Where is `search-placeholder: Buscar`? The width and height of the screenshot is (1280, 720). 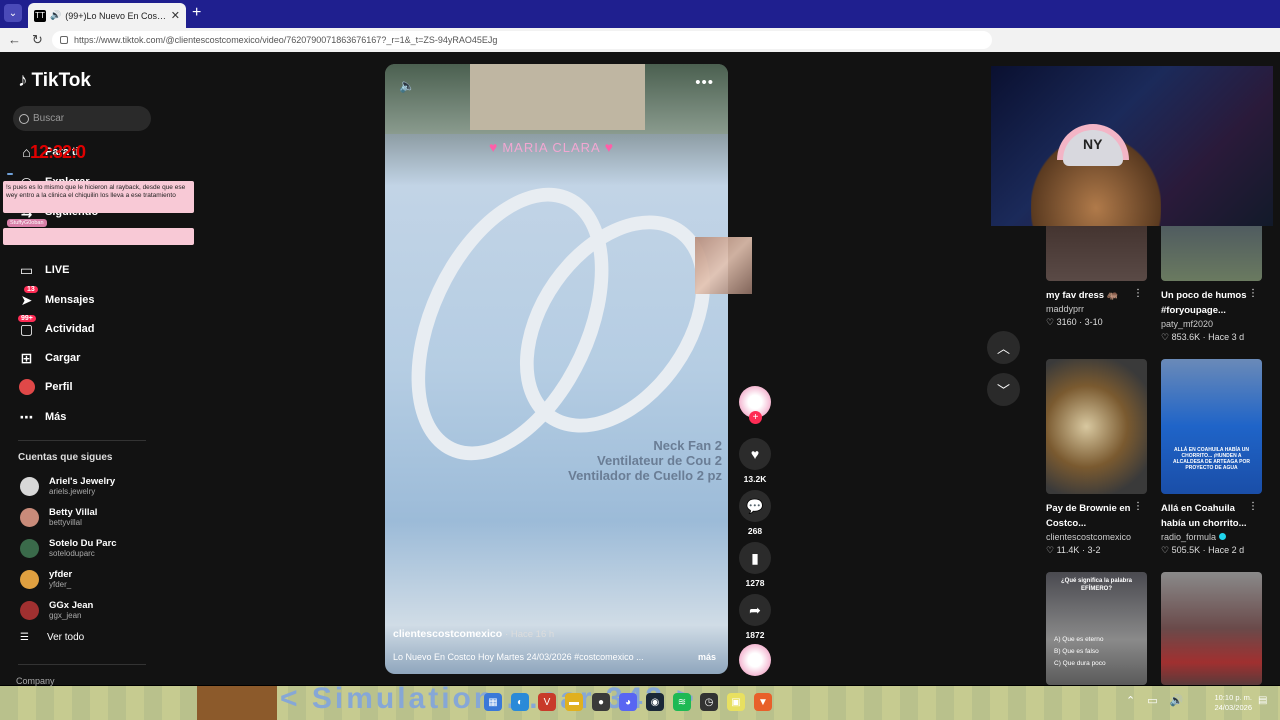
search-placeholder: Buscar is located at coordinates (49, 118).